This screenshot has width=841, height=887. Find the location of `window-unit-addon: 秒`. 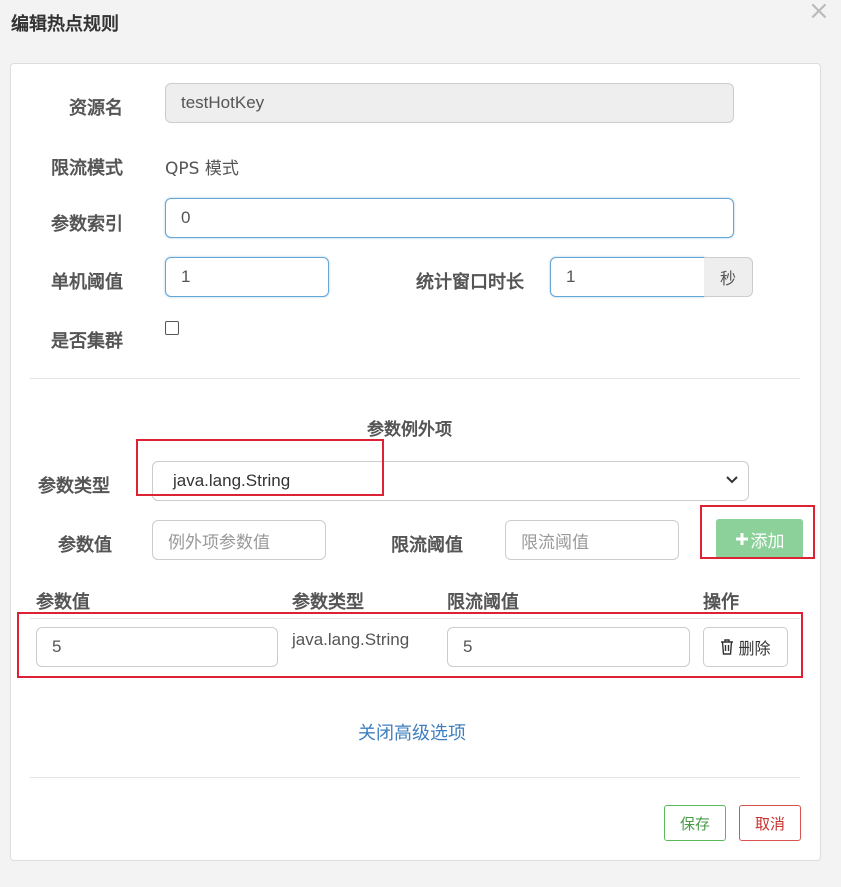

window-unit-addon: 秒 is located at coordinates (728, 277).